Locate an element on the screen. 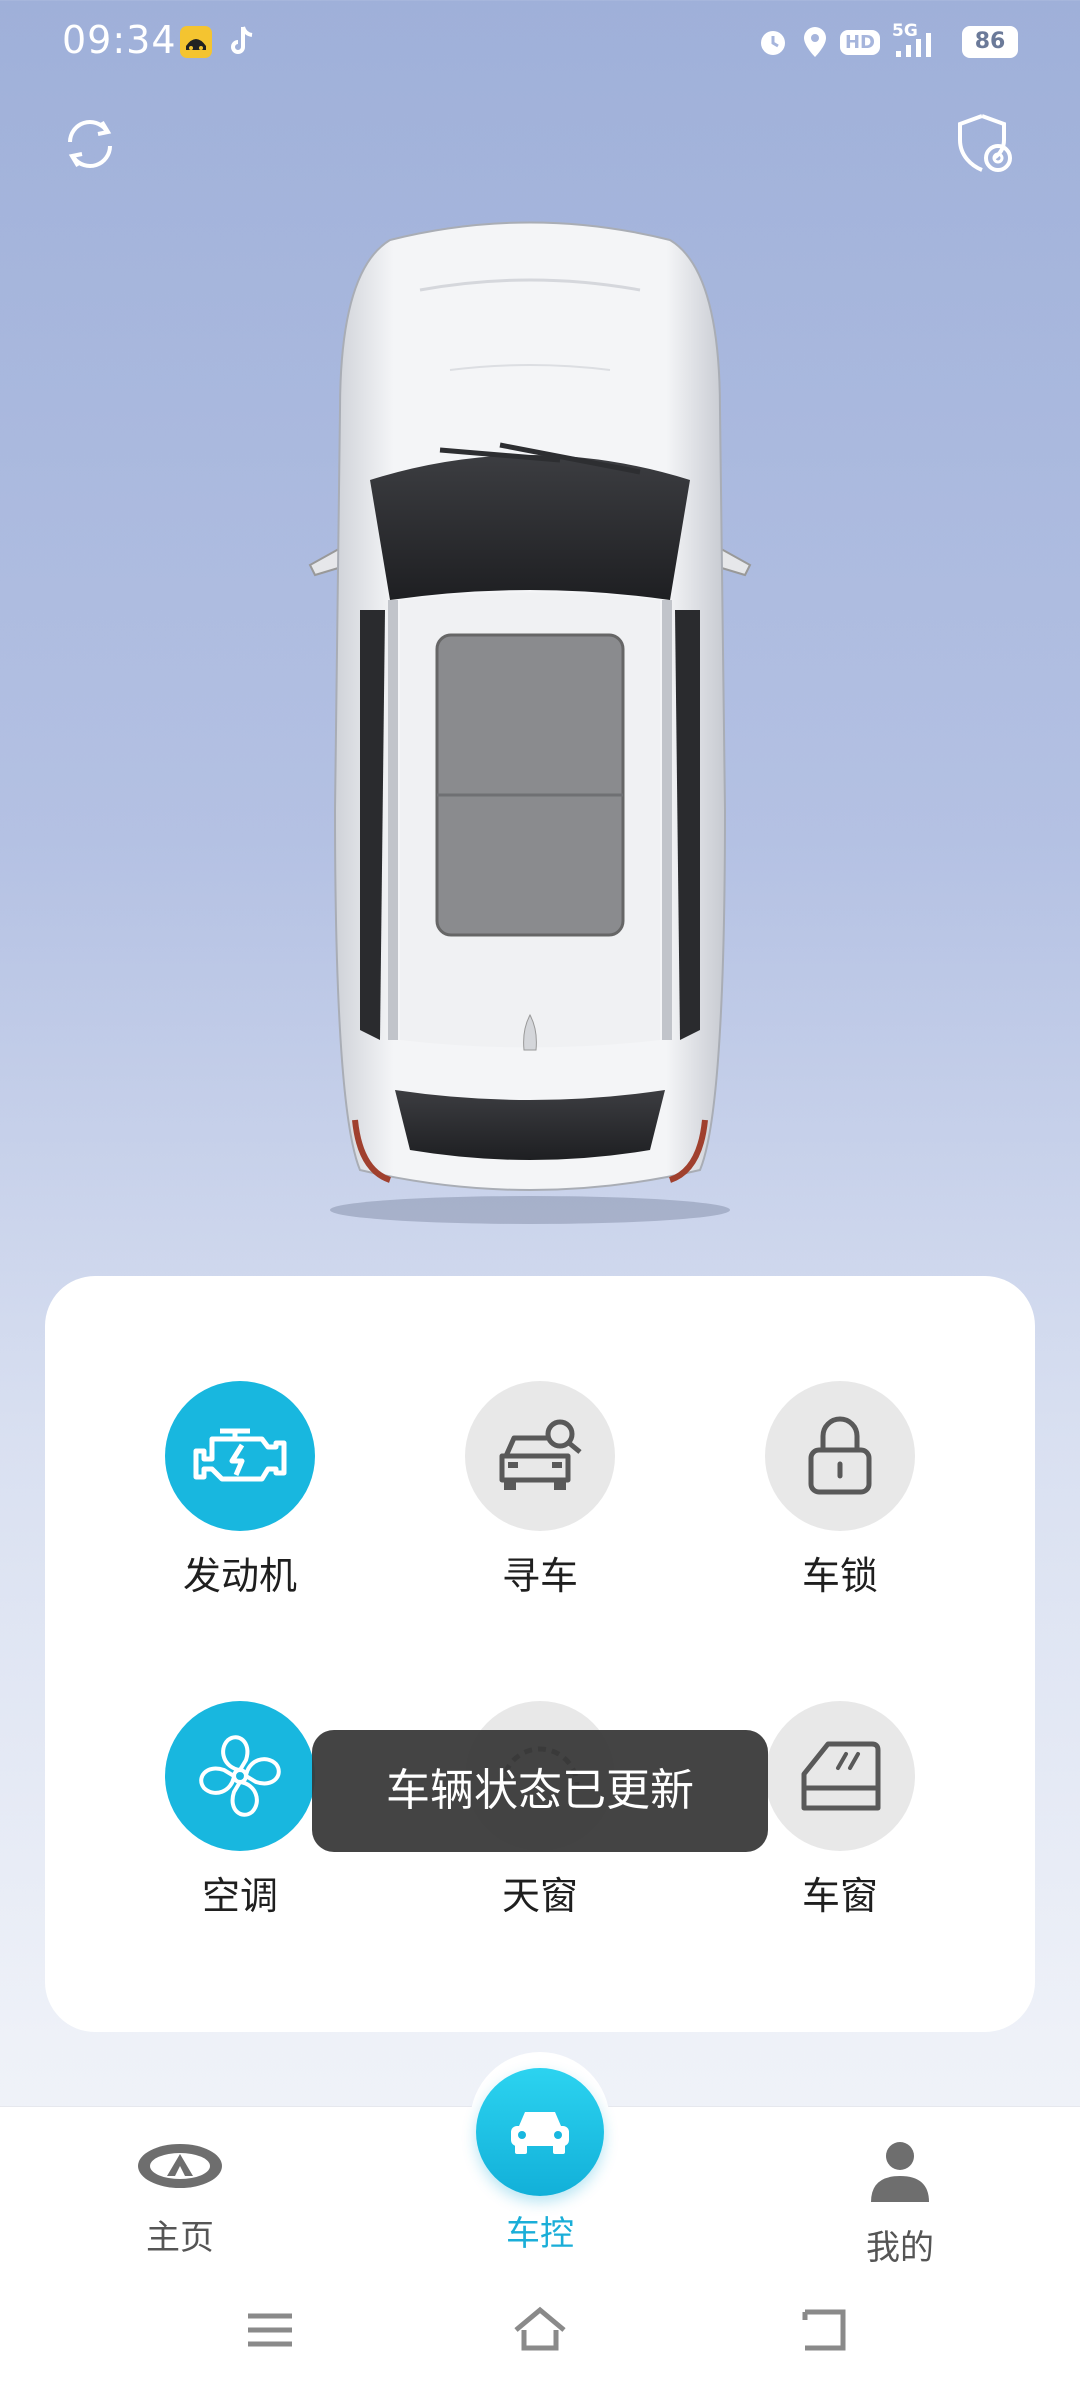 The height and width of the screenshot is (2401, 1080). nav-profile: 我的 is located at coordinates (900, 2202).